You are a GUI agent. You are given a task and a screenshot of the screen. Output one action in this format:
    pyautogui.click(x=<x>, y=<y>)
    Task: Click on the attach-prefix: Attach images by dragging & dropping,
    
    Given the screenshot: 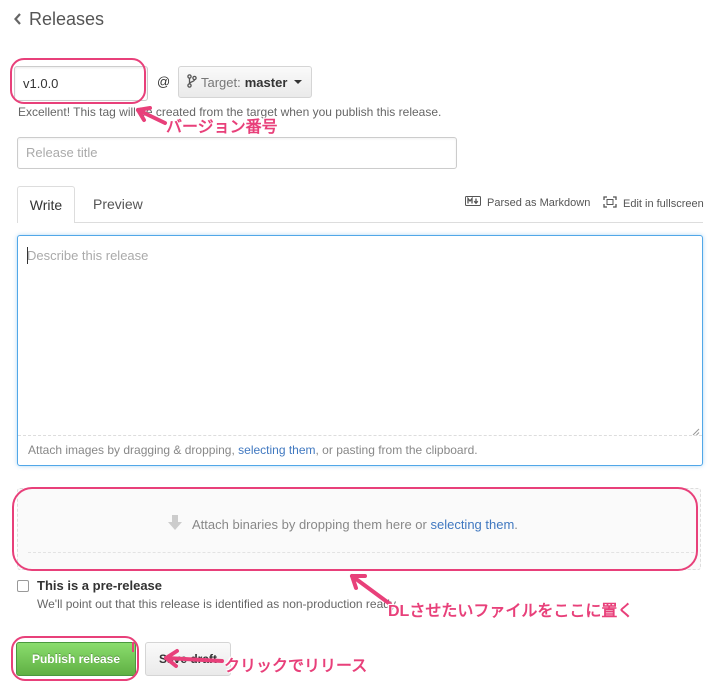 What is the action you would take?
    pyautogui.click(x=133, y=450)
    